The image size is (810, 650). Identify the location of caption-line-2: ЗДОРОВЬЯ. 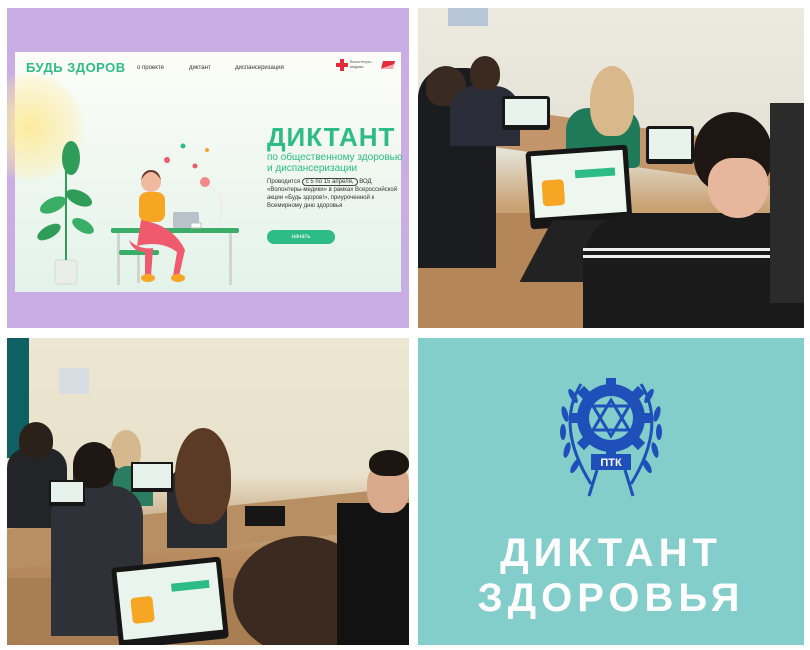
(611, 598).